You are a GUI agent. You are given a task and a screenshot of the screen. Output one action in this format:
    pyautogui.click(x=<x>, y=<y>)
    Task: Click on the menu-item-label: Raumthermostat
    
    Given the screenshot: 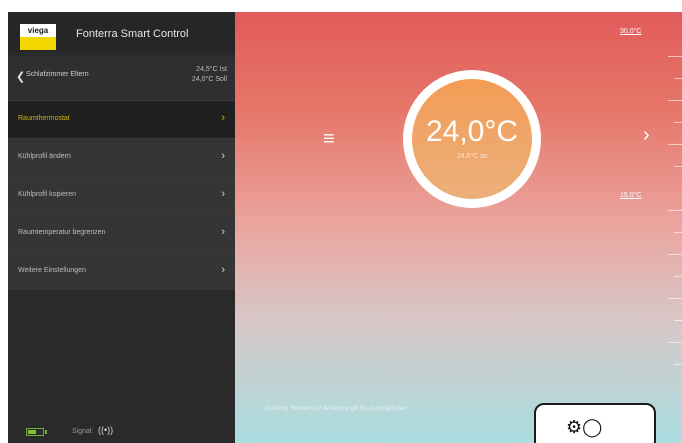 What is the action you would take?
    pyautogui.click(x=44, y=118)
    